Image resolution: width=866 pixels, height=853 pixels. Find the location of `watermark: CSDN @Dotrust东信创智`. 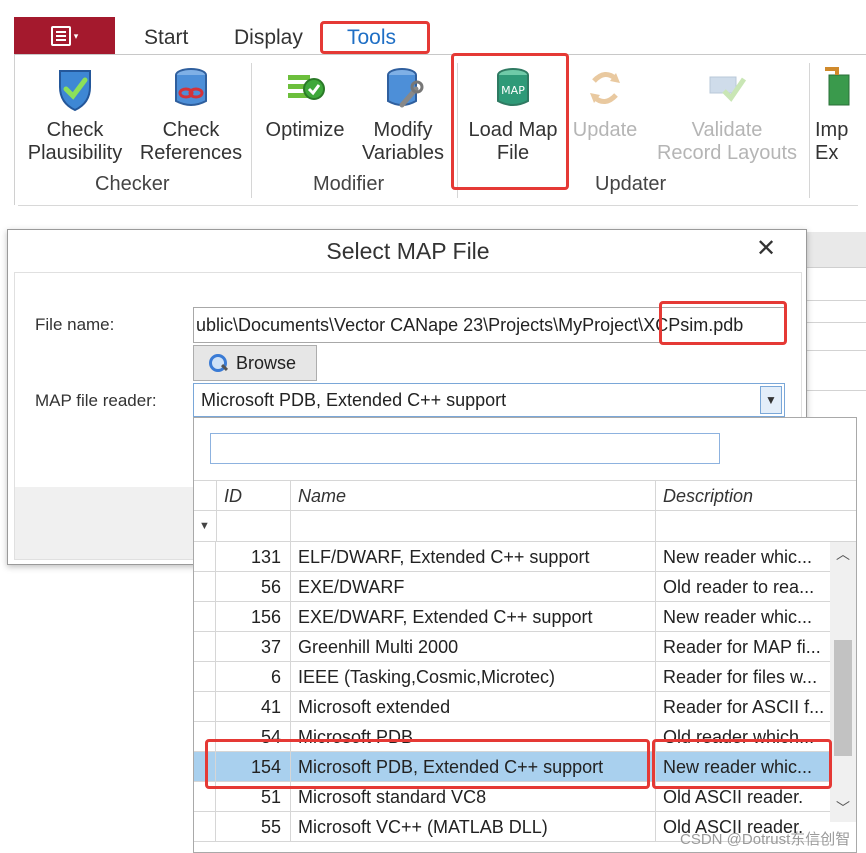

watermark: CSDN @Dotrust东信创智 is located at coordinates (765, 839).